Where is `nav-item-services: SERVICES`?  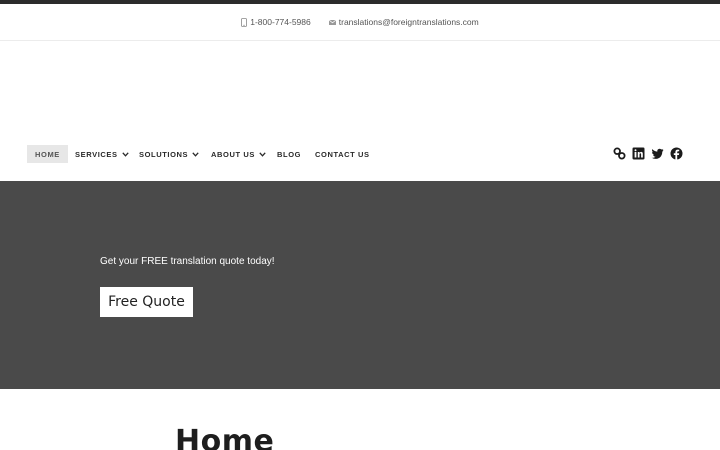 nav-item-services: SERVICES is located at coordinates (102, 154).